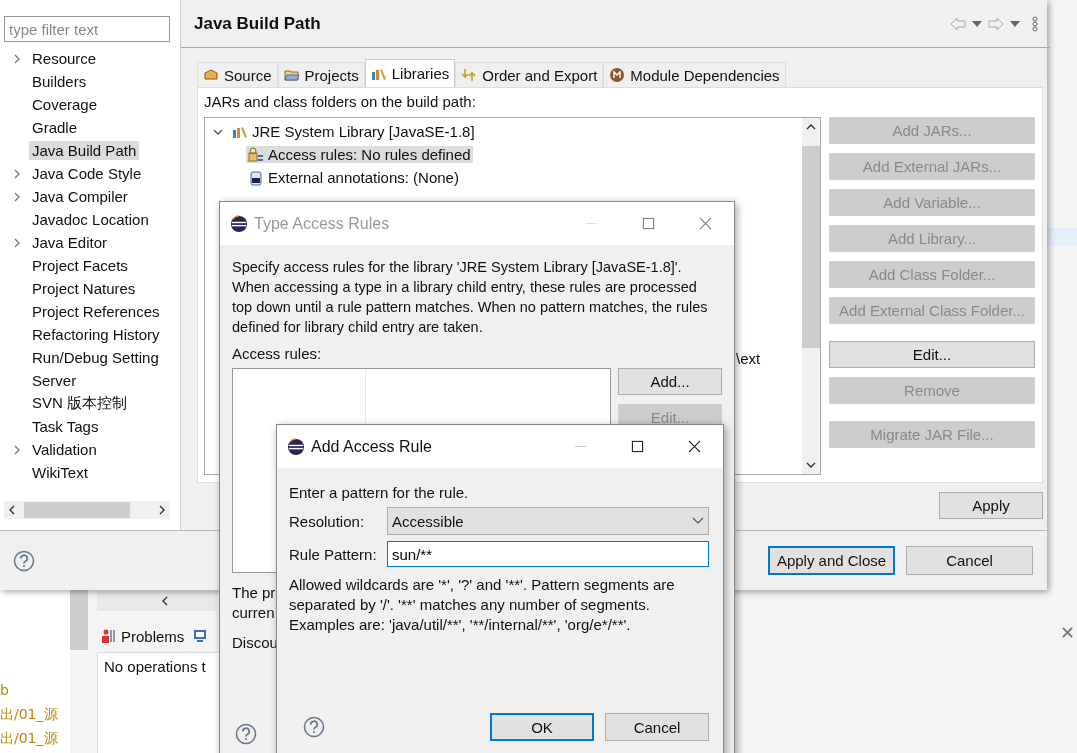 The image size is (1077, 753). I want to click on field-label: Rule Pattern:, so click(333, 554).